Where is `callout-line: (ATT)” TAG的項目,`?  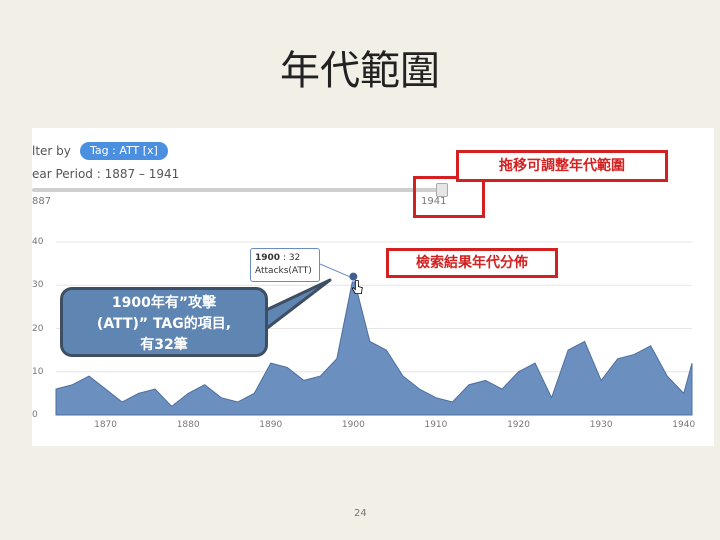
callout-line: (ATT)” TAG的項目, is located at coordinates (164, 324).